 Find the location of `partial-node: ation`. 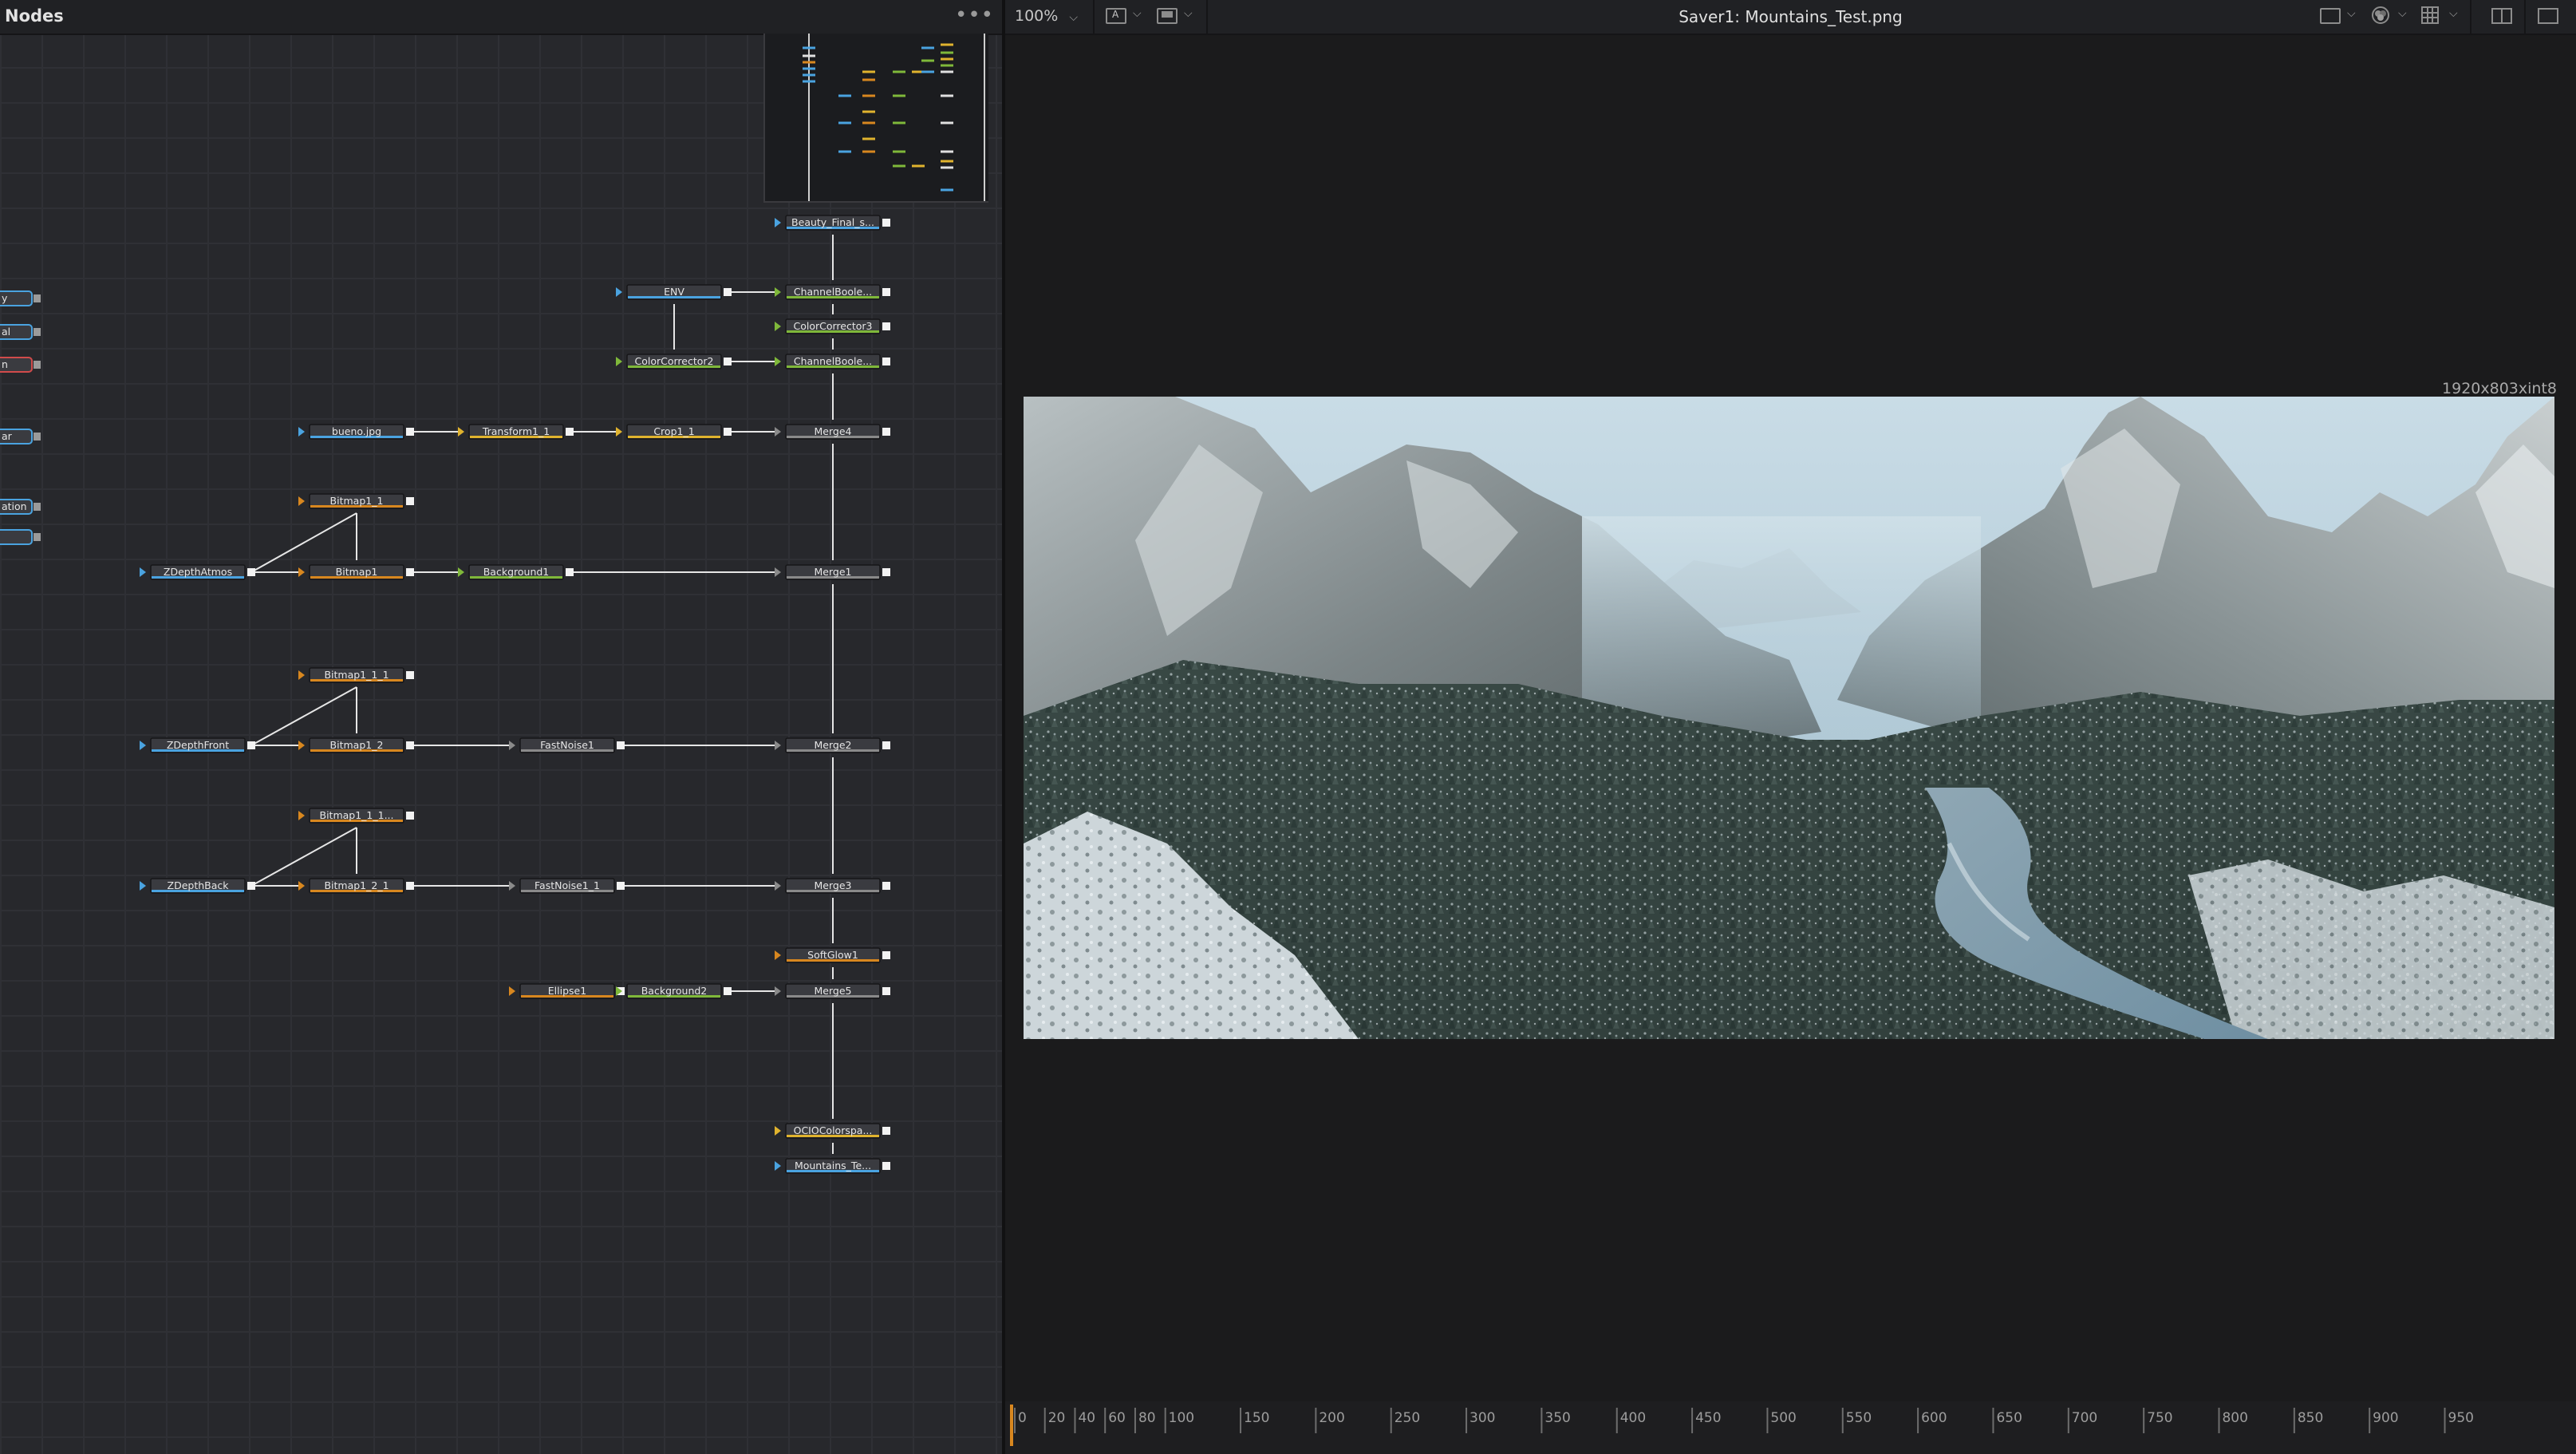

partial-node: ation is located at coordinates (20, 507).